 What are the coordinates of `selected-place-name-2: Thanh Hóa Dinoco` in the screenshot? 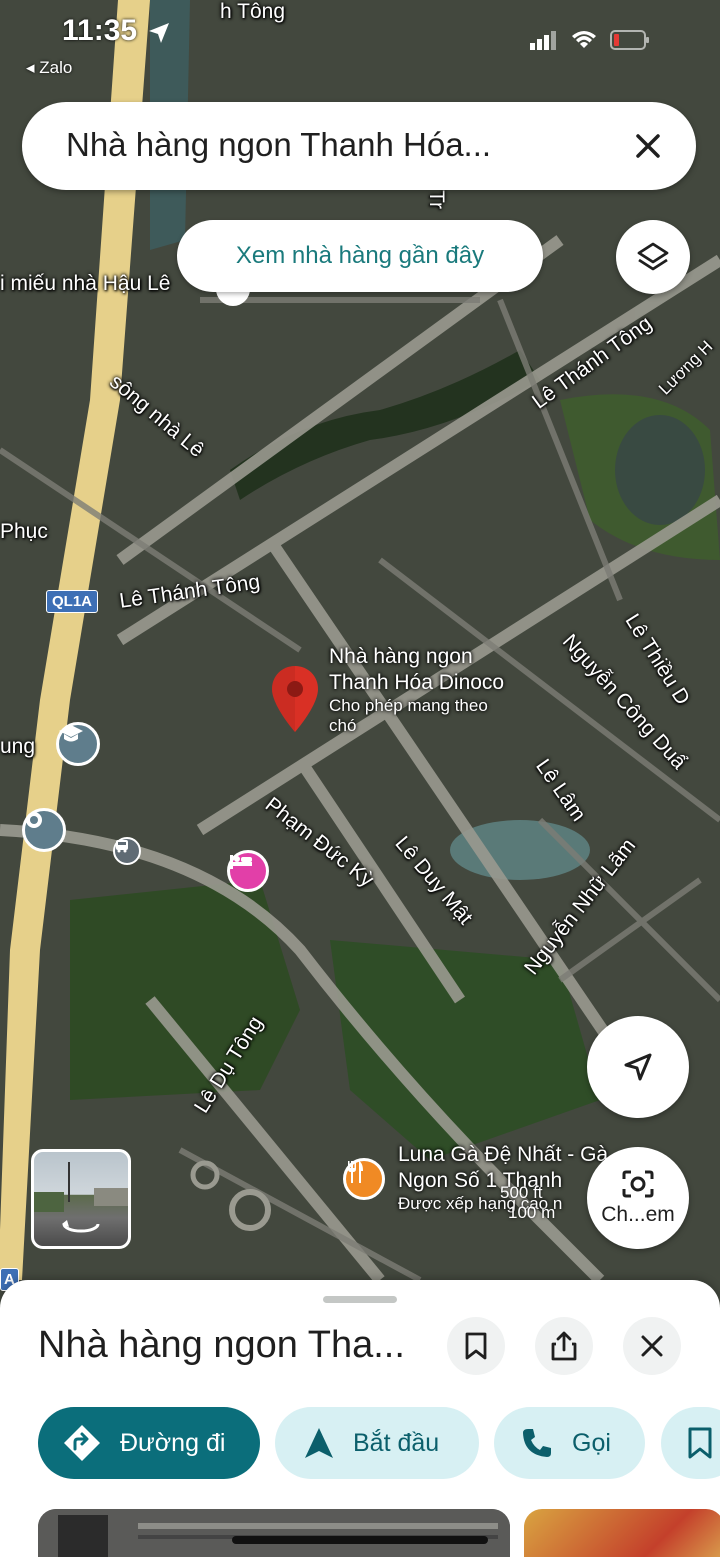 It's located at (417, 682).